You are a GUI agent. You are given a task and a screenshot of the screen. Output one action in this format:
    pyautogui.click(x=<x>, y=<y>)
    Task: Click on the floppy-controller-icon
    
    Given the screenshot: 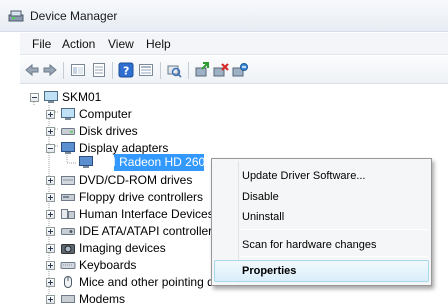 What is the action you would take?
    pyautogui.click(x=68, y=197)
    